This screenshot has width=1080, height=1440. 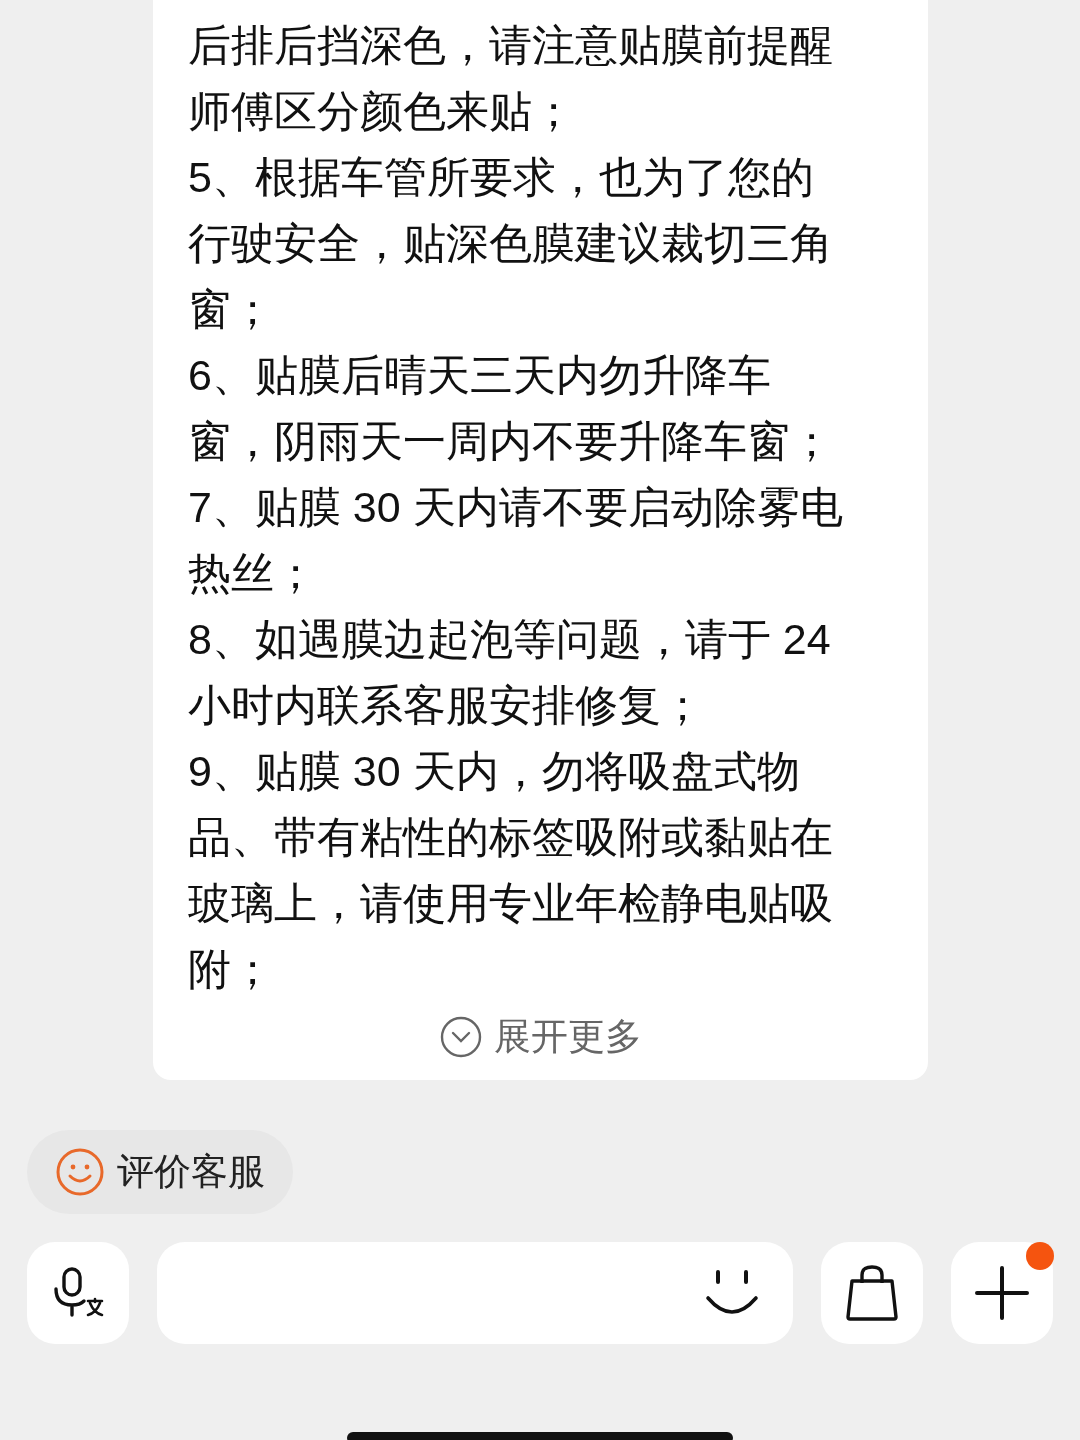 I want to click on message-paragraph: 5、根据车管所要求，也为了您的 行驶安全，贴深色膜建议裁切三角 窗；, so click(x=511, y=243).